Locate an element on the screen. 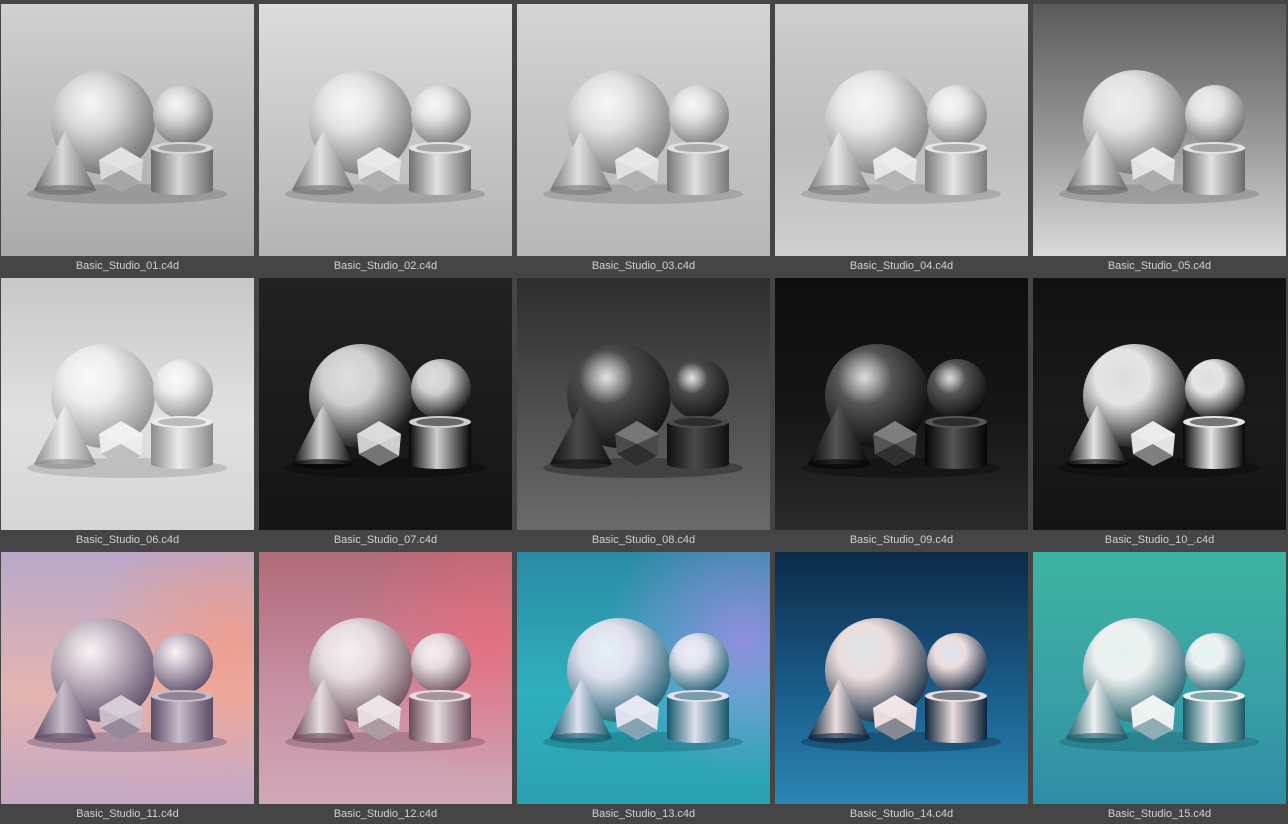 The image size is (1288, 824). file-thumbnail-item: Basic_Studio_15.c4d is located at coordinates (1159, 688).